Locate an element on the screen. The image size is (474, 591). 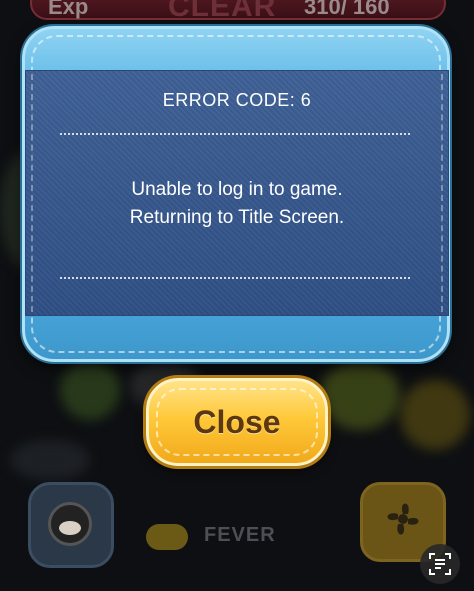
penguin-icon is located at coordinates (70, 524).